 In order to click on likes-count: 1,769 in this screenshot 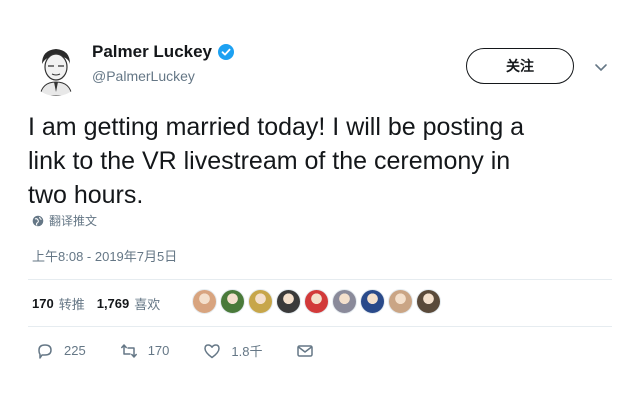, I will do `click(113, 303)`.